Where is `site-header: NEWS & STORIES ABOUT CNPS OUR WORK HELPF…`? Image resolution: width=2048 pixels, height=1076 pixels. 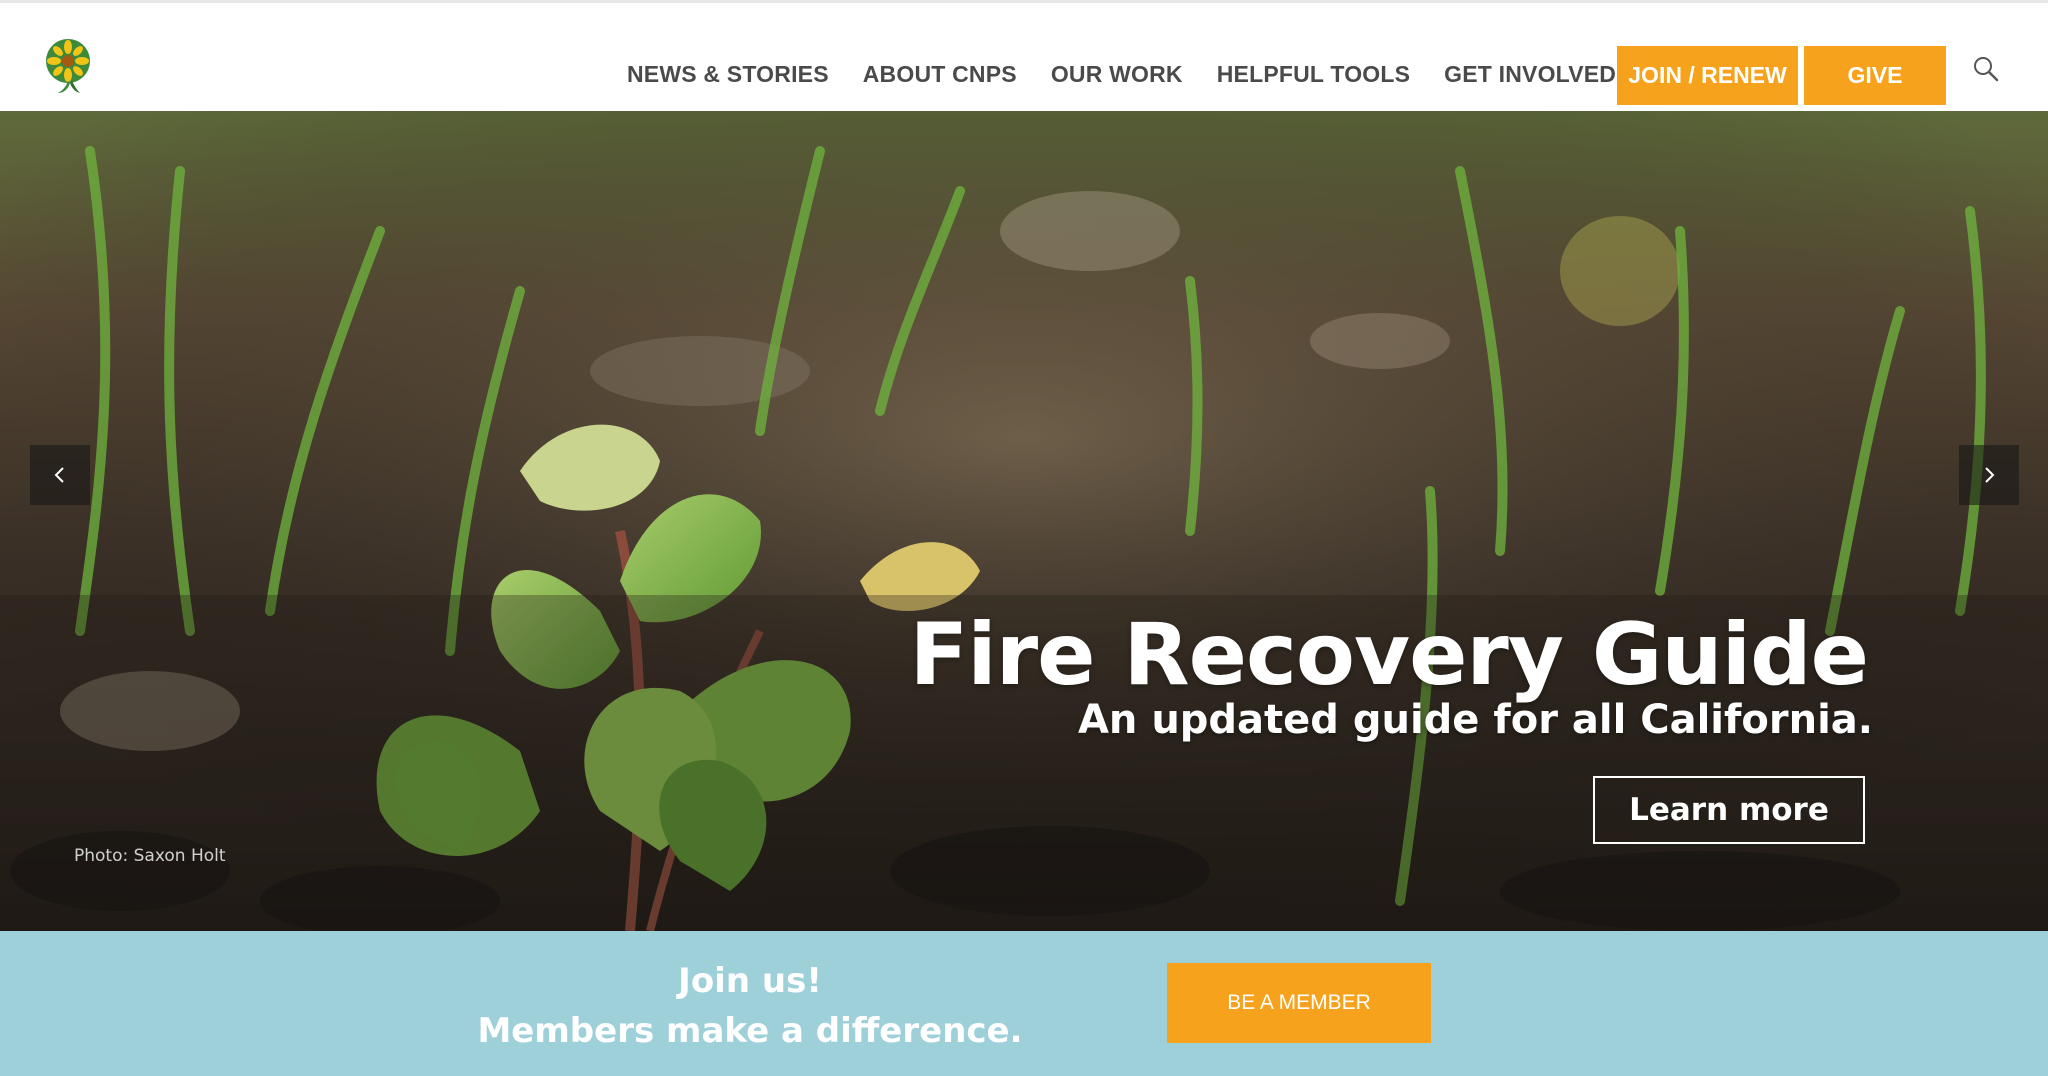 site-header: NEWS & STORIES ABOUT CNPS OUR WORK HELPF… is located at coordinates (1024, 57).